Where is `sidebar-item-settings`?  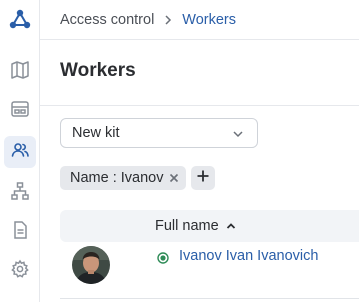 sidebar-item-settings is located at coordinates (20, 271).